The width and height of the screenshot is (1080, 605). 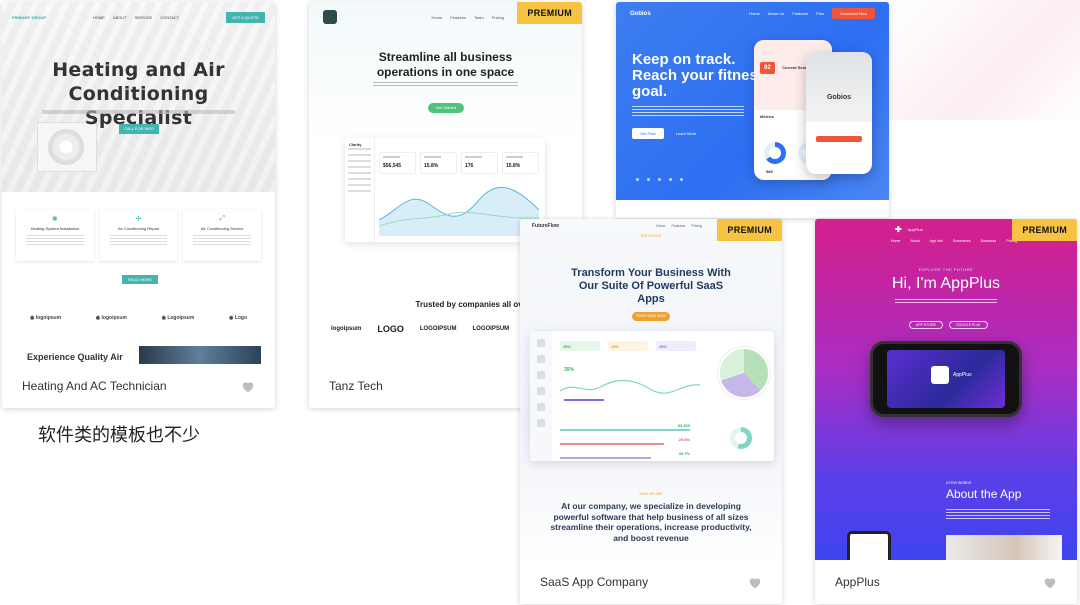 What do you see at coordinates (961, 241) in the screenshot?
I see `thumb-nav-link: Screenshot` at bounding box center [961, 241].